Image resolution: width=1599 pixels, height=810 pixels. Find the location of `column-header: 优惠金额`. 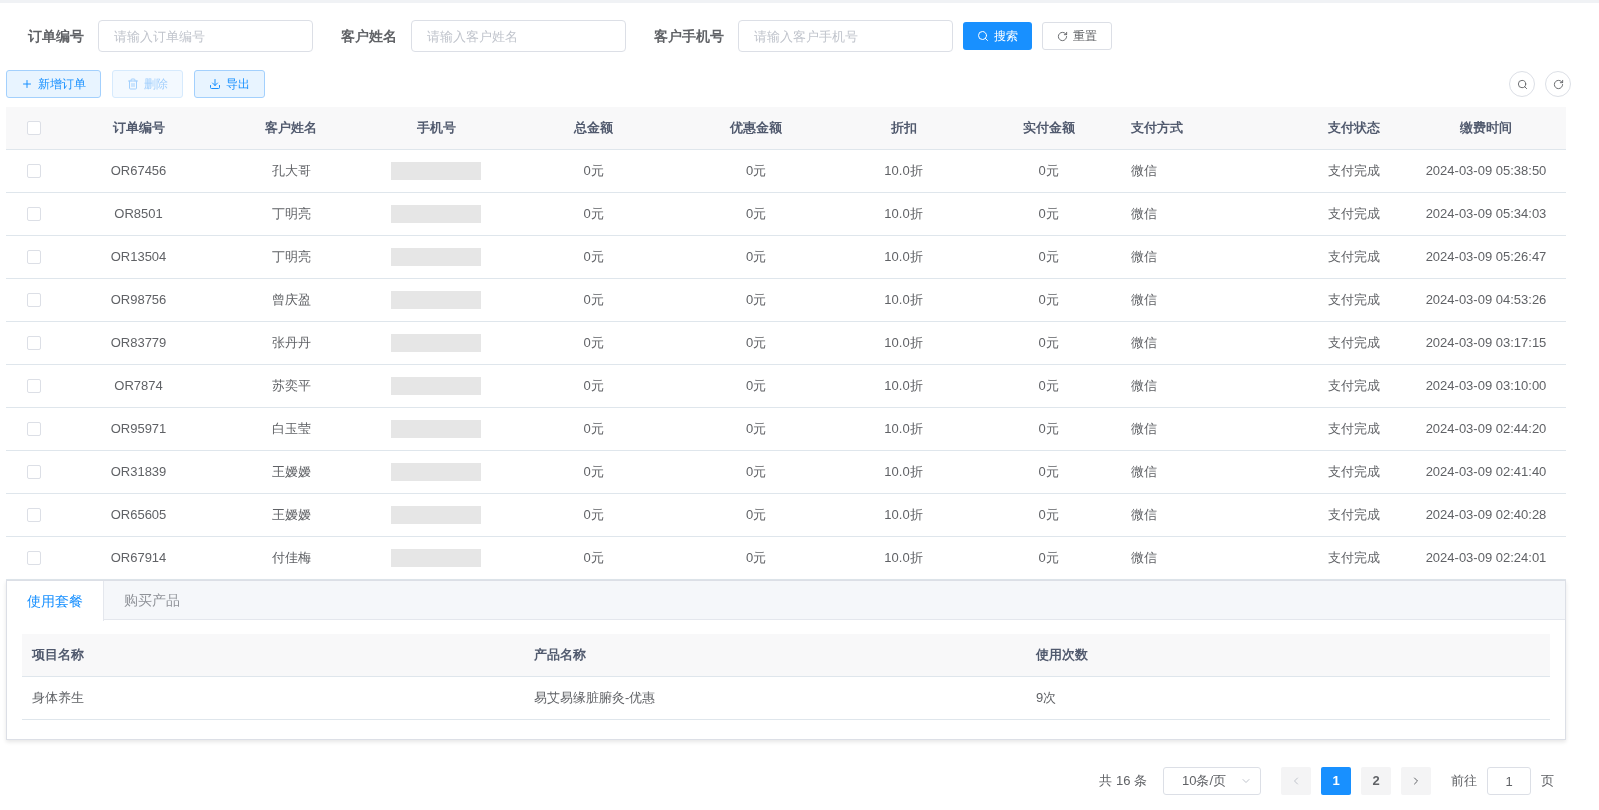

column-header: 优惠金额 is located at coordinates (756, 128).